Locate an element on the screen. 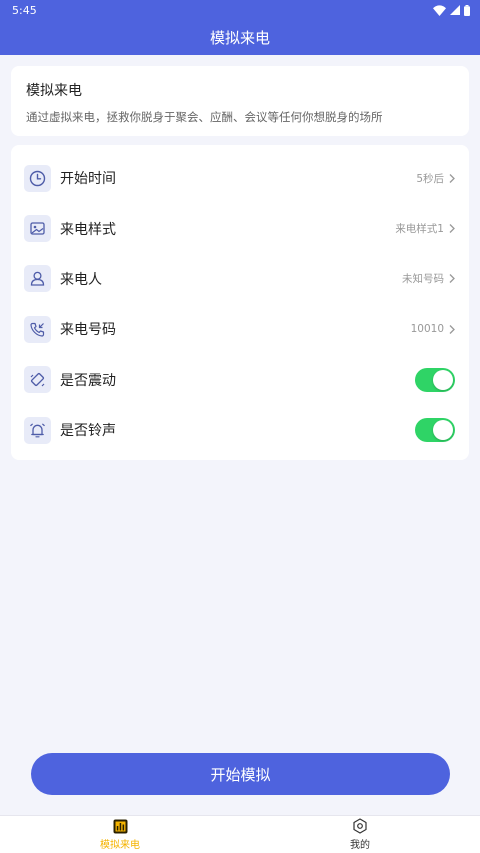  setting-row-vibrate: 是否震动 is located at coordinates (240, 380).